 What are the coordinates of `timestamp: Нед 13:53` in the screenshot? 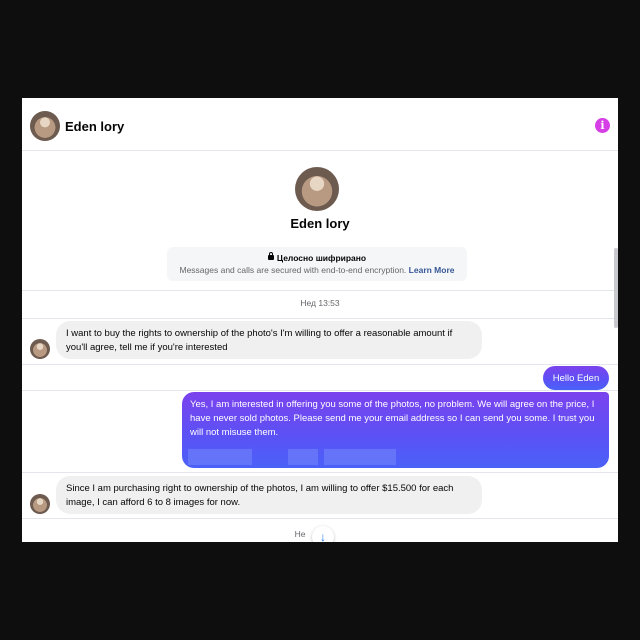 It's located at (320, 303).